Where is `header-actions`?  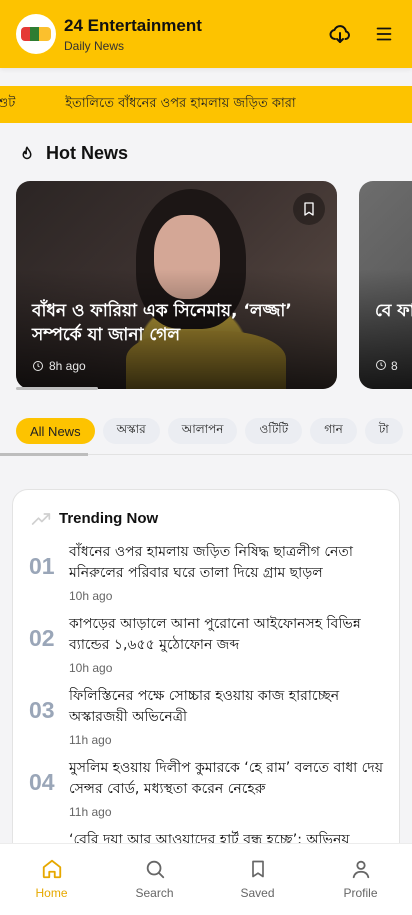
header-actions is located at coordinates (362, 34).